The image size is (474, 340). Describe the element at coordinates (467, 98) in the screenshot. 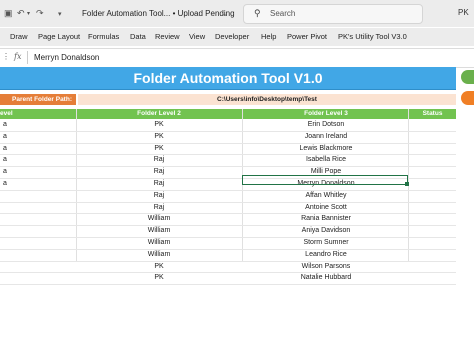

I see `reset-button` at that location.